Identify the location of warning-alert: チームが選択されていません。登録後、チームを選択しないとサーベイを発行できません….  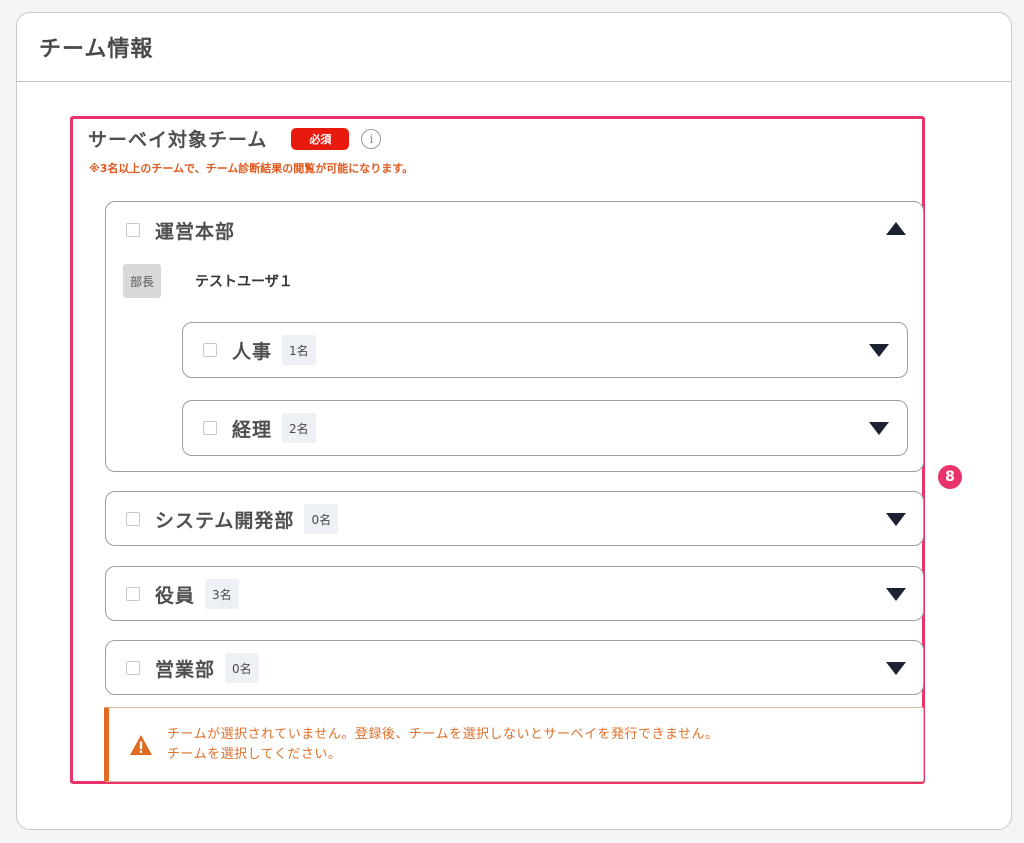
(514, 744).